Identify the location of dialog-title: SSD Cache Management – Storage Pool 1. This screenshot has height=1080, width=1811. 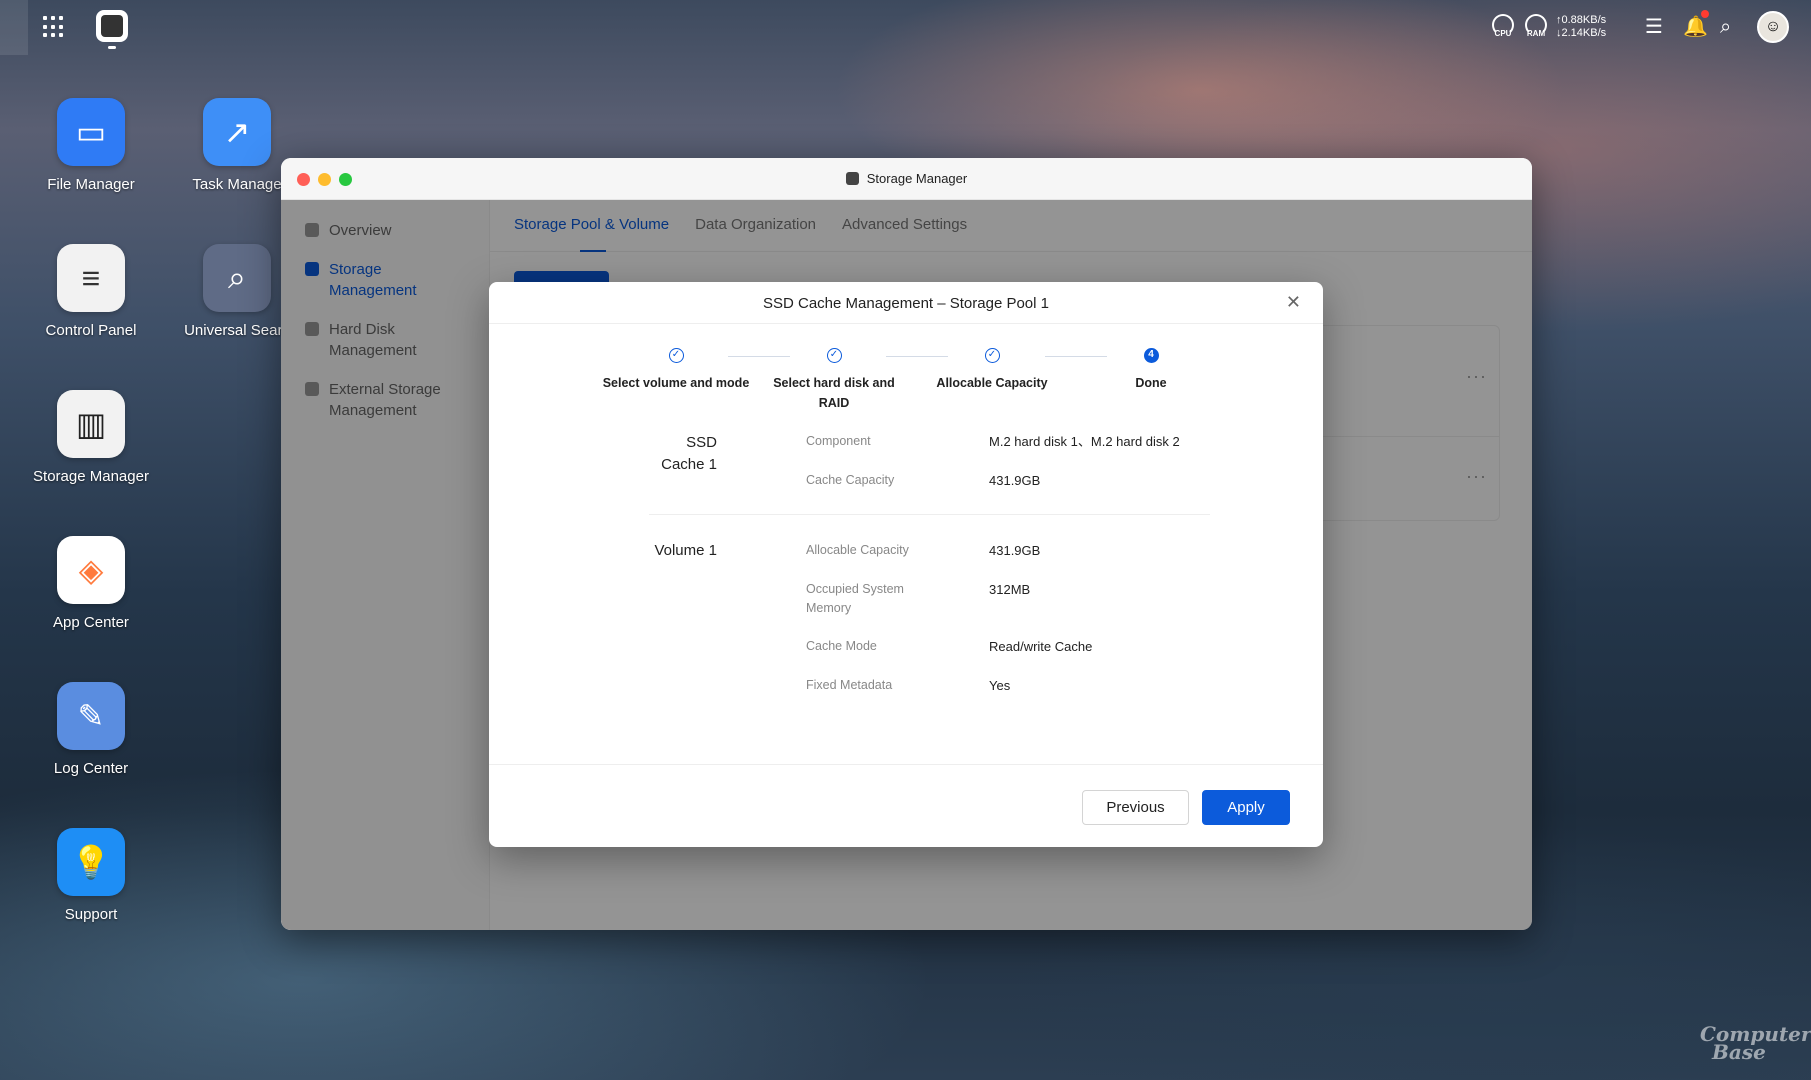
(905, 303).